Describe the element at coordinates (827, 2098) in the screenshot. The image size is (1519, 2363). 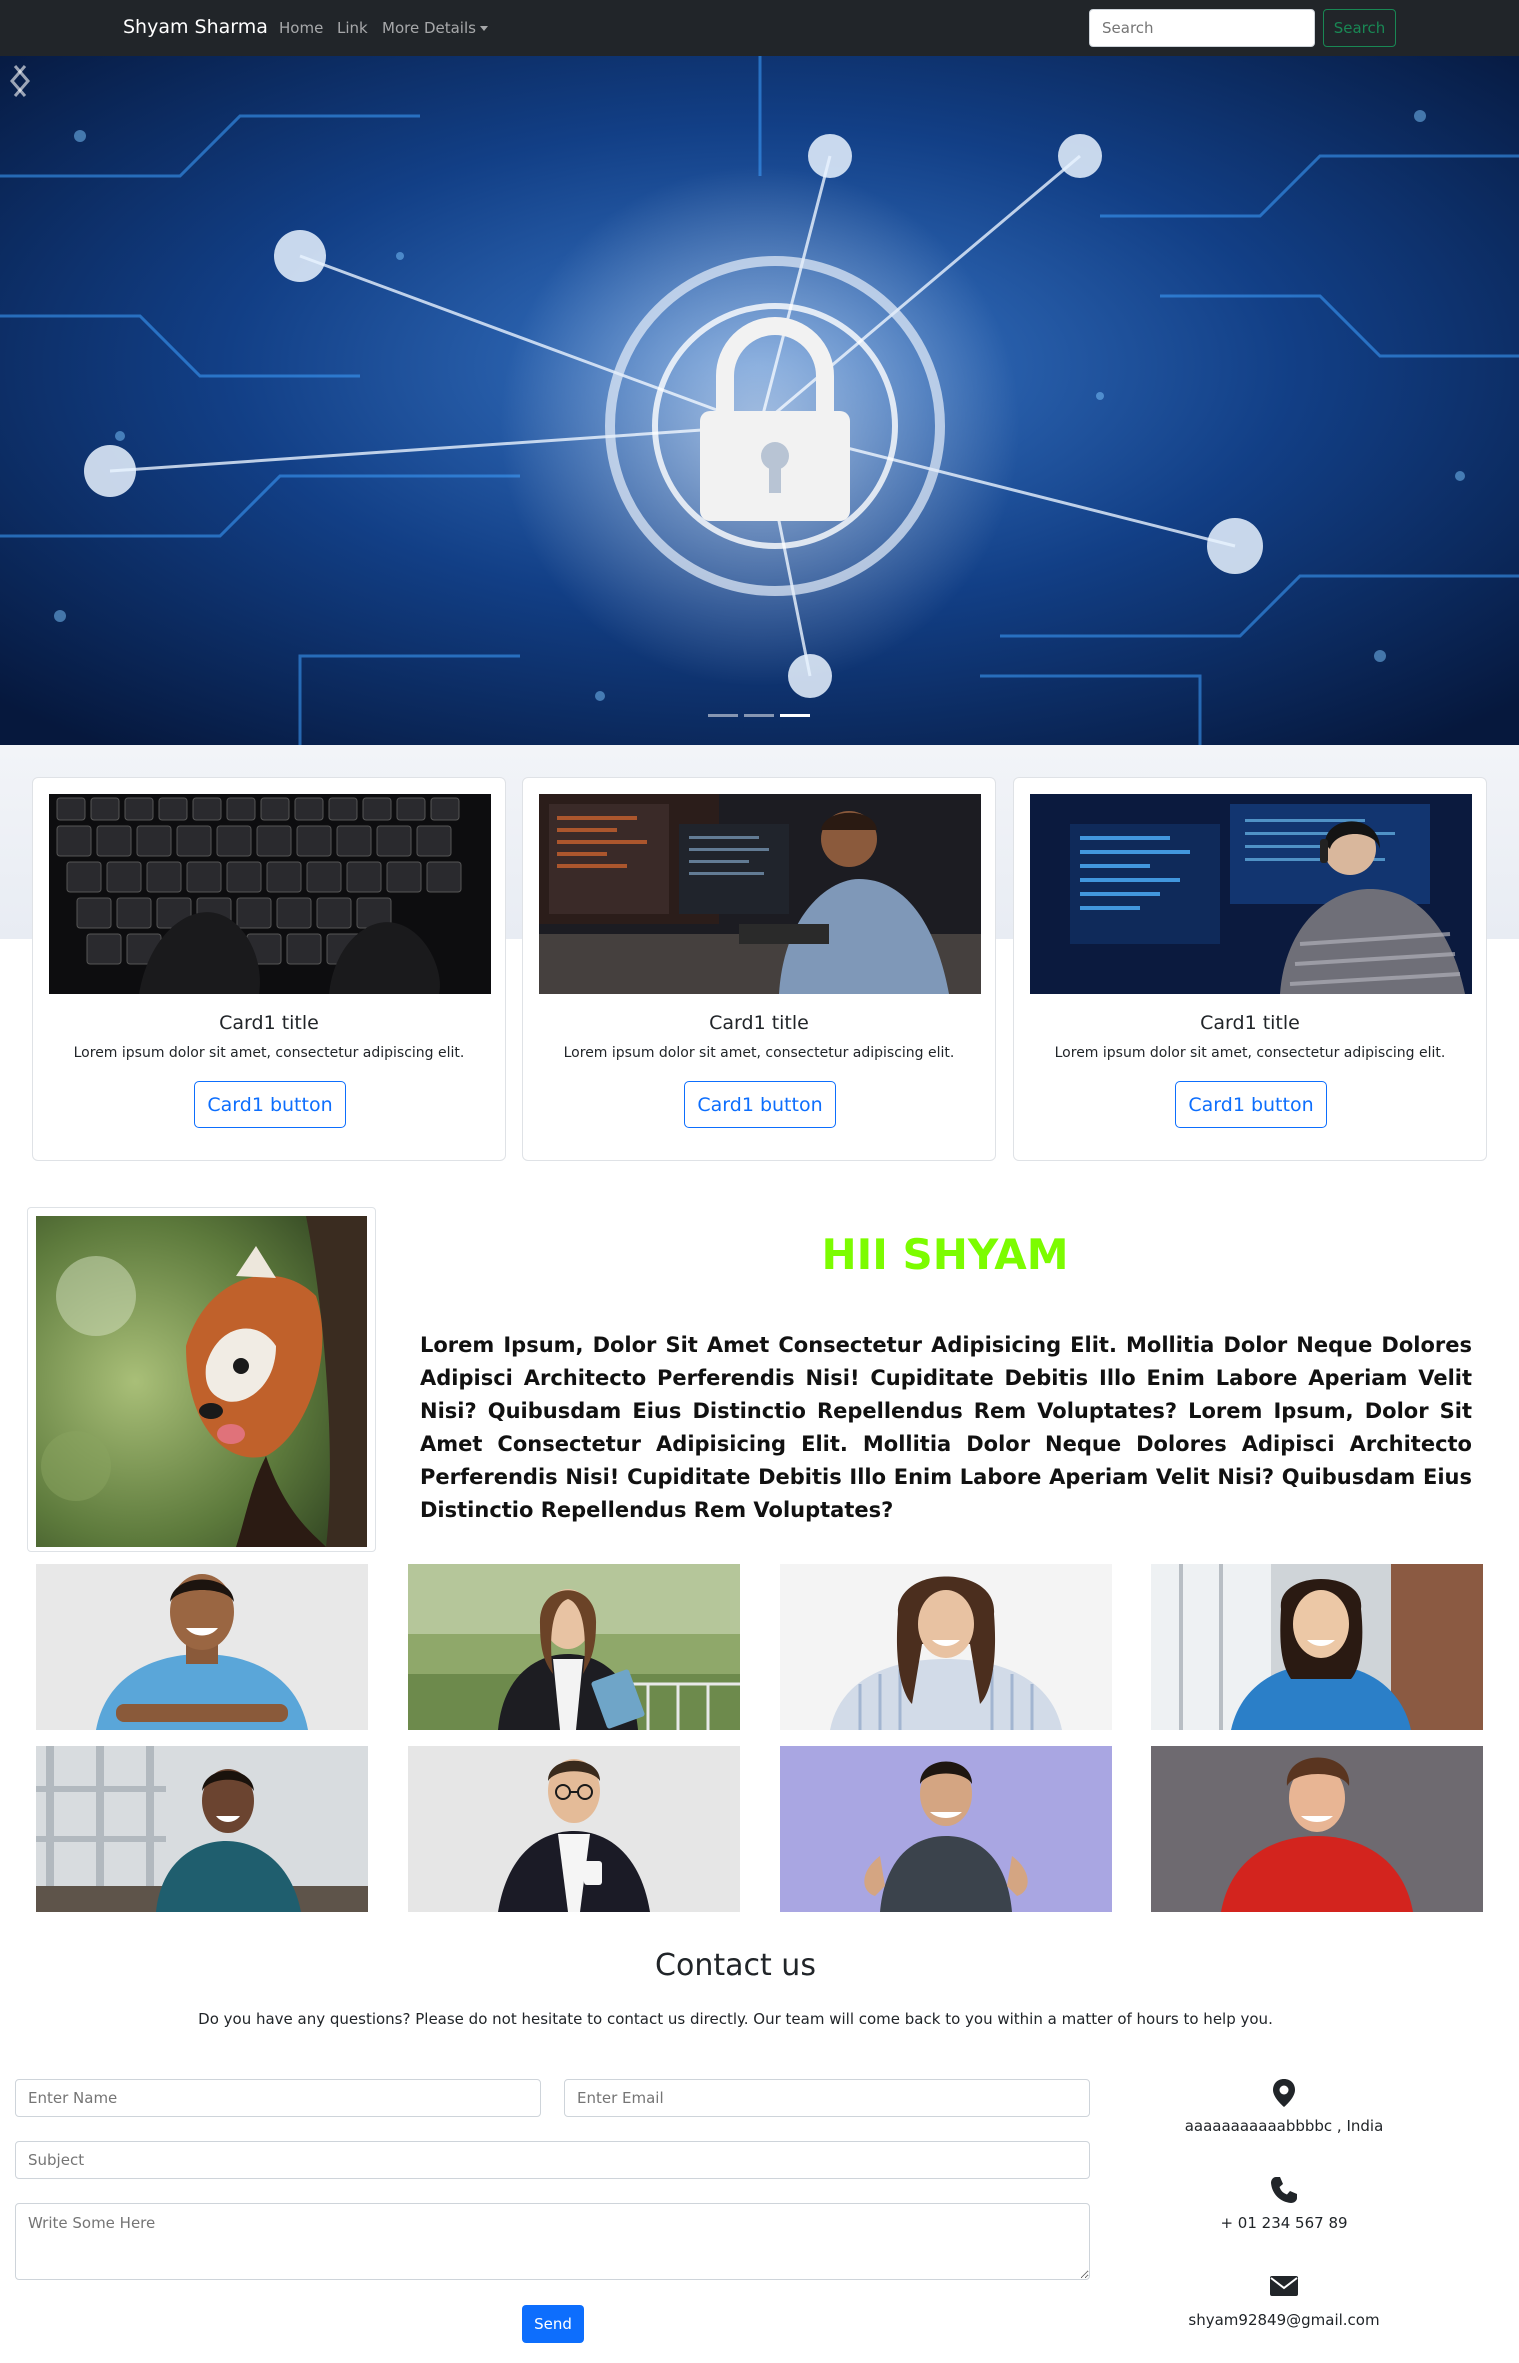
I see `email-field` at that location.